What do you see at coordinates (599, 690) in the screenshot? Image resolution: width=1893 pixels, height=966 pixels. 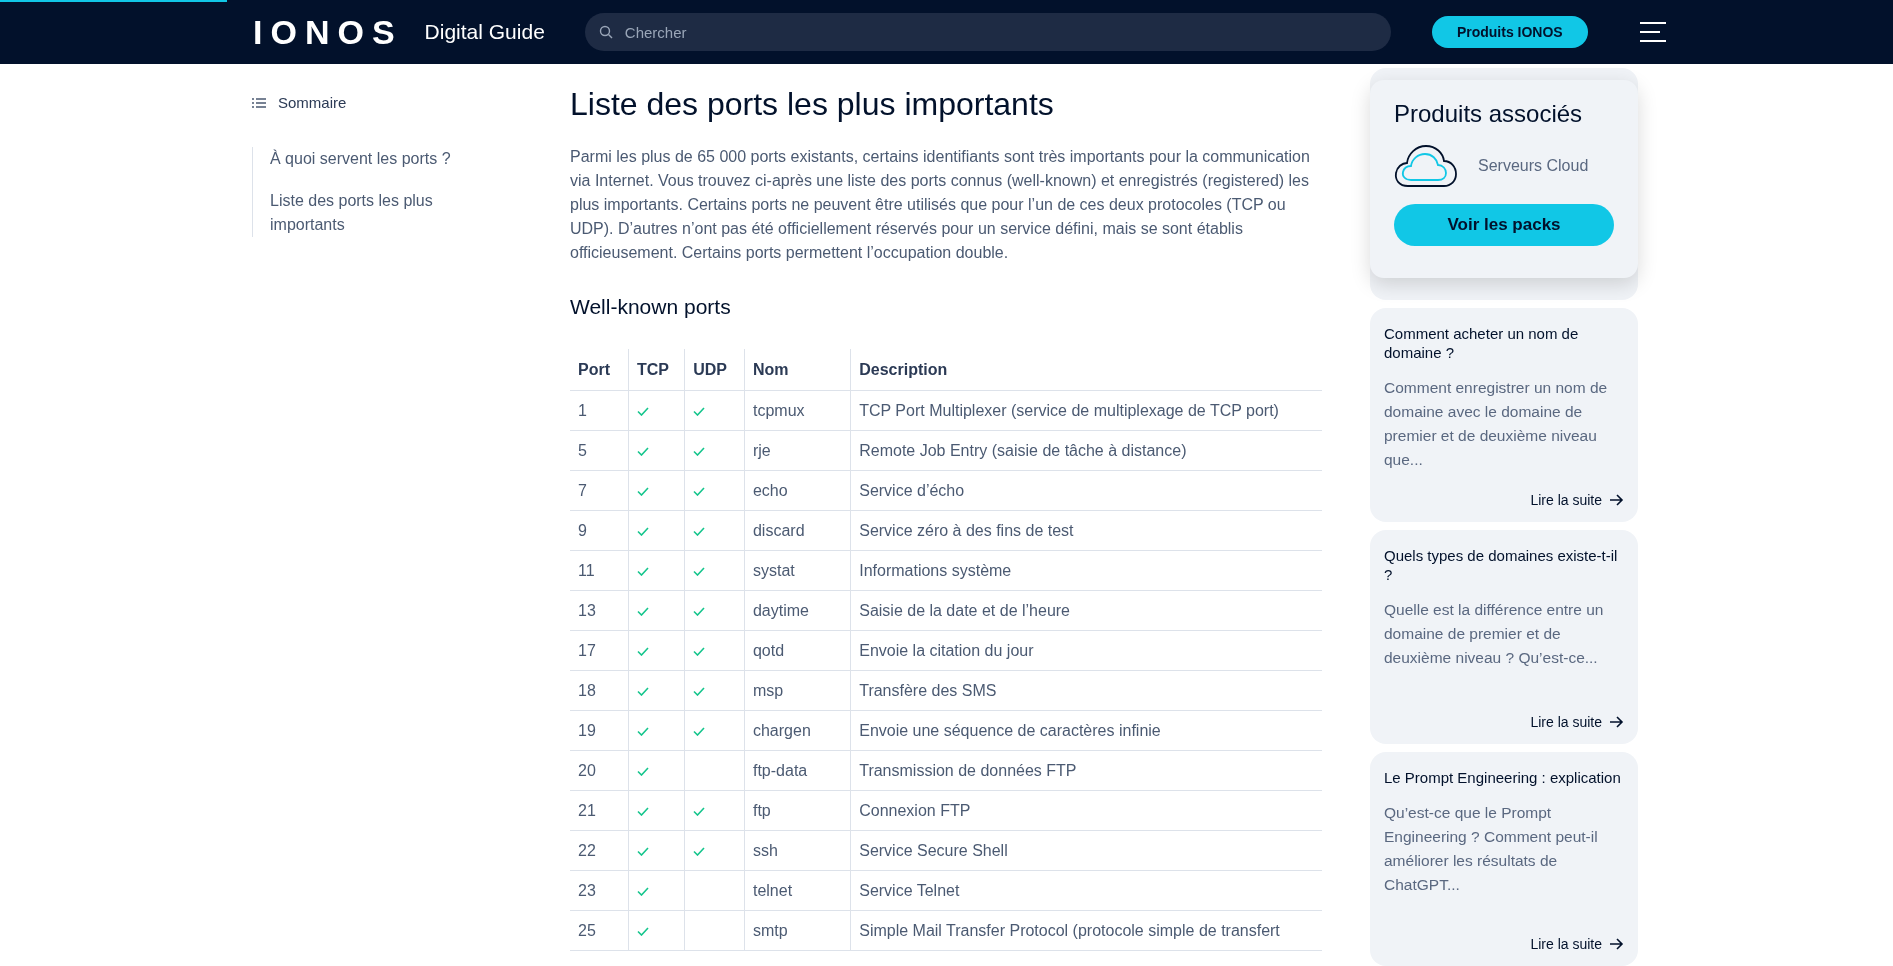 I see `table-cell: 18` at bounding box center [599, 690].